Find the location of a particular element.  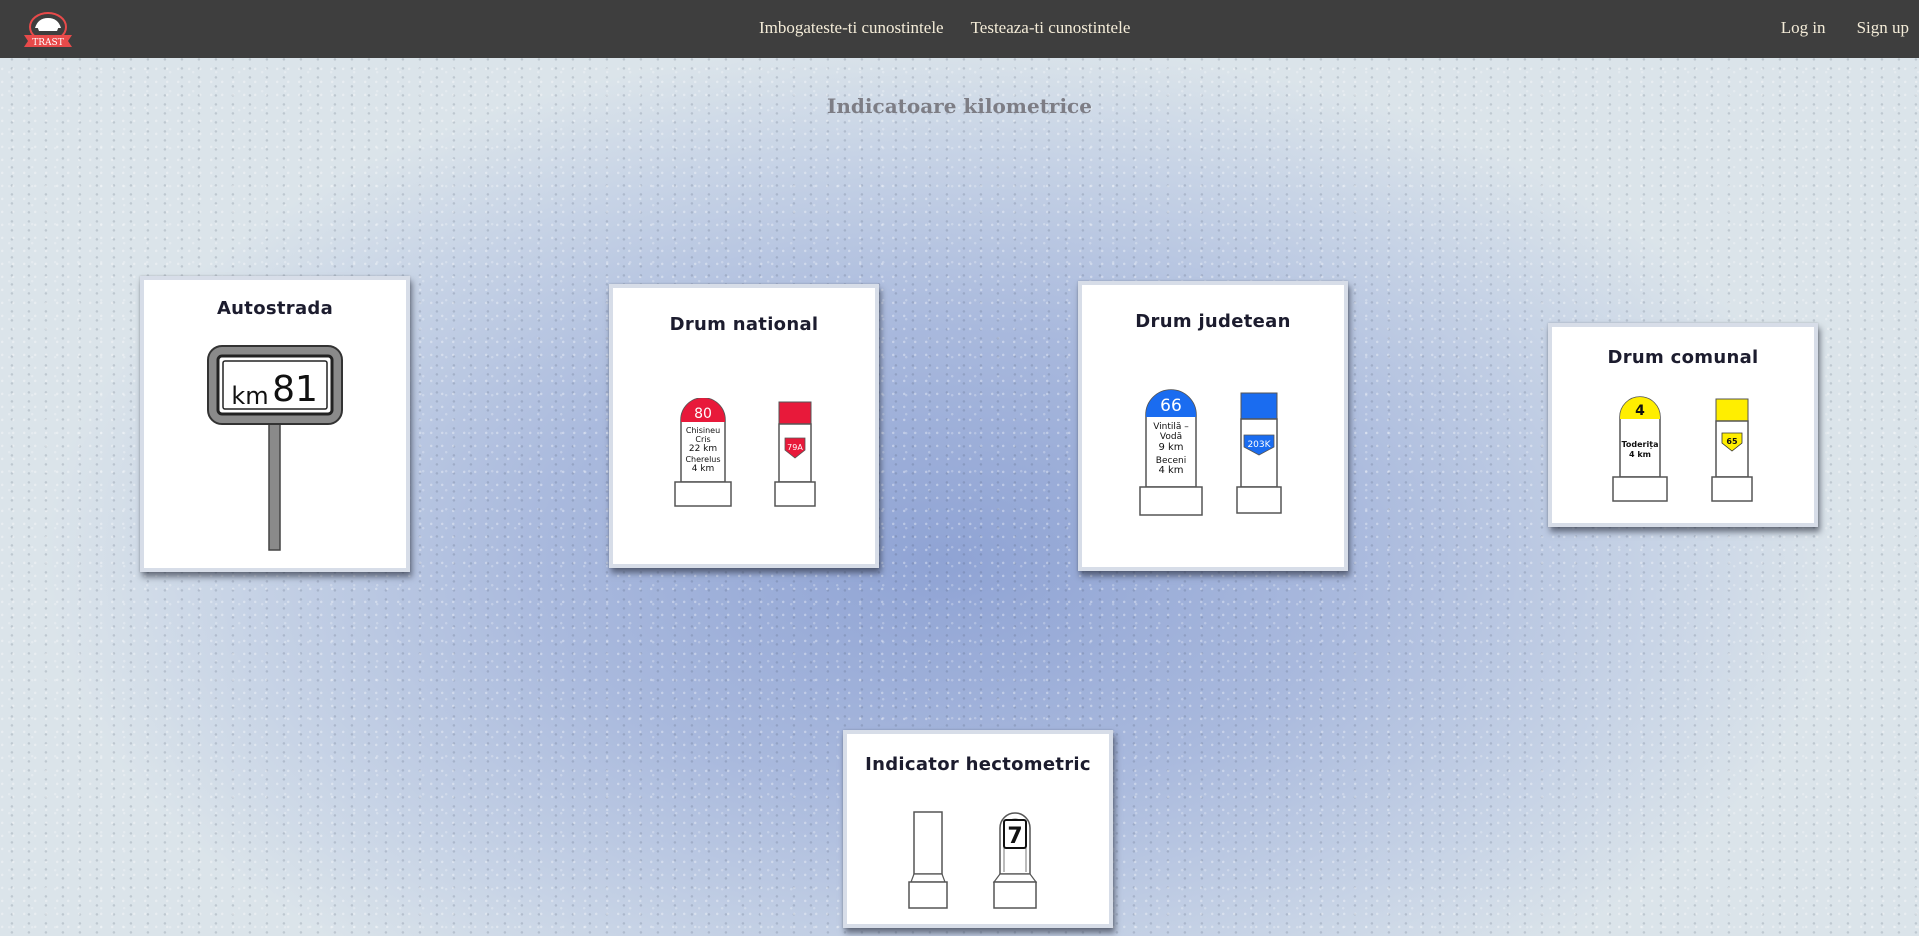

signup-link: Sign up is located at coordinates (1883, 28).